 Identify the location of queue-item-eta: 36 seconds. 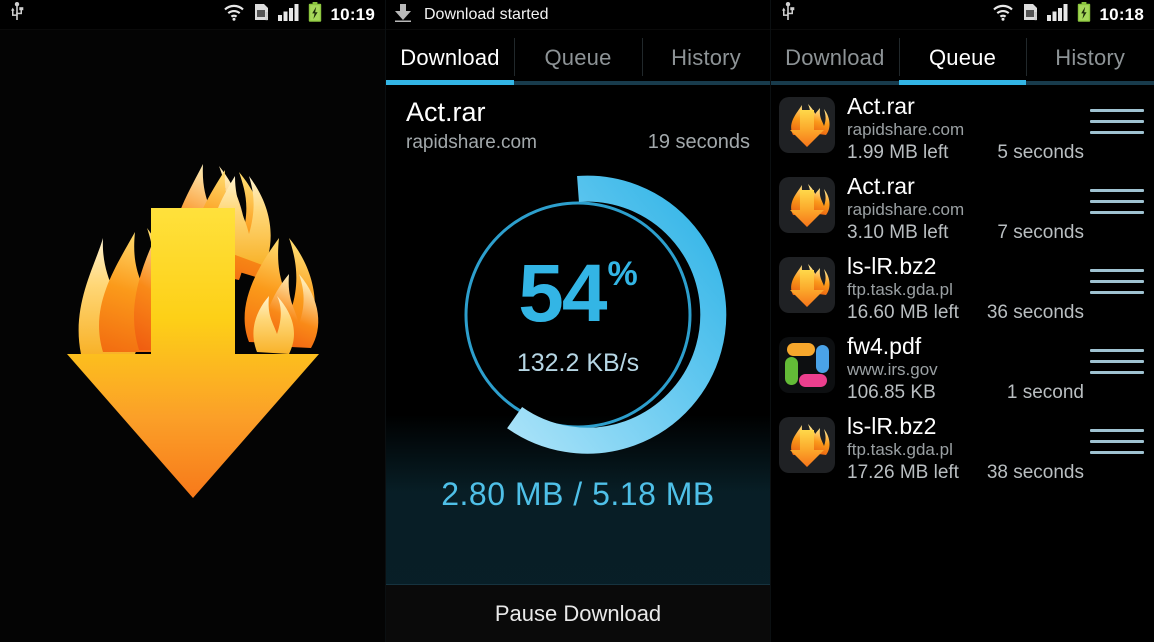
(1035, 312).